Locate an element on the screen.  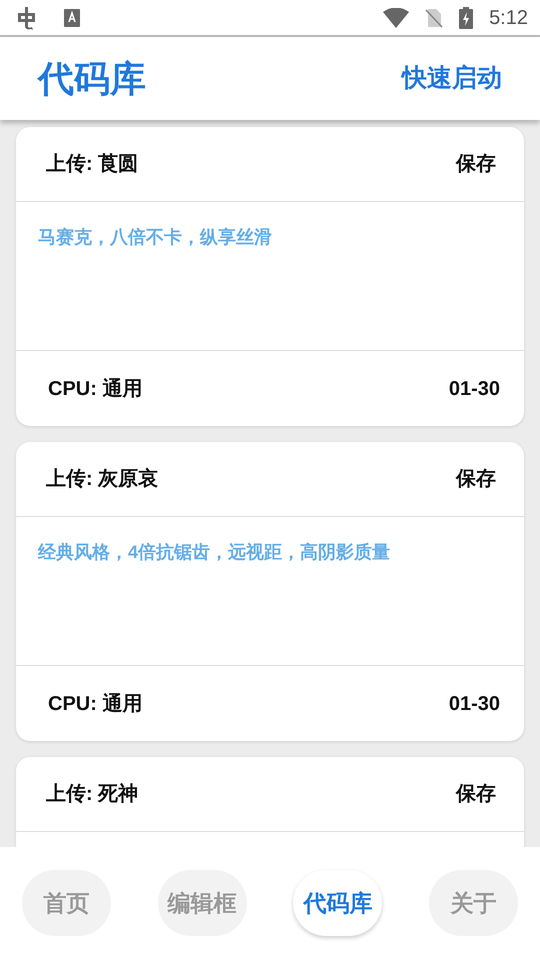
nav-tab: 代码库 is located at coordinates (337, 903).